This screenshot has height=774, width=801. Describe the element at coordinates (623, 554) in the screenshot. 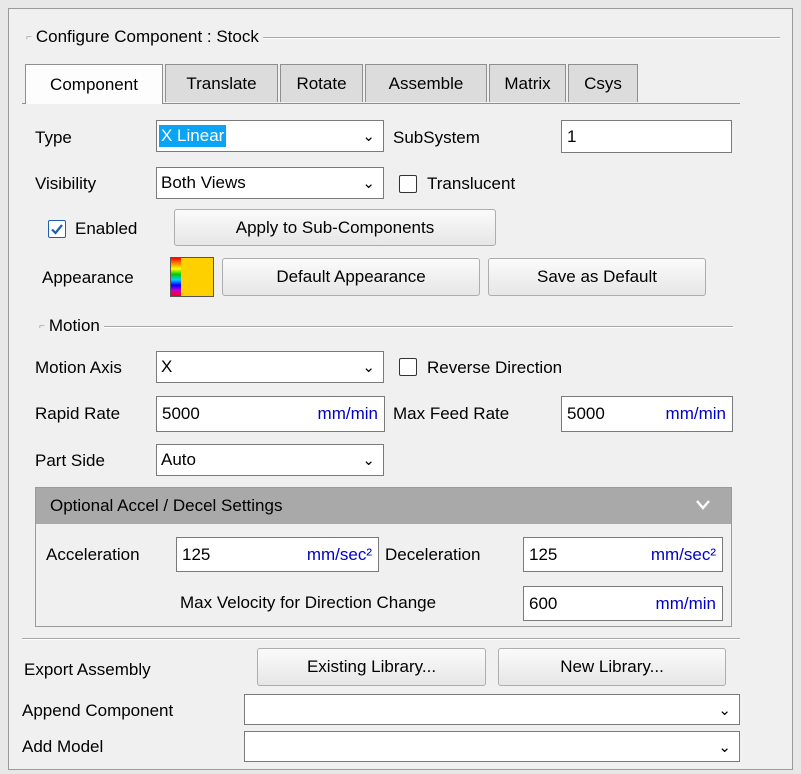

I see `deceleration-input: 125 mm/sec²` at that location.